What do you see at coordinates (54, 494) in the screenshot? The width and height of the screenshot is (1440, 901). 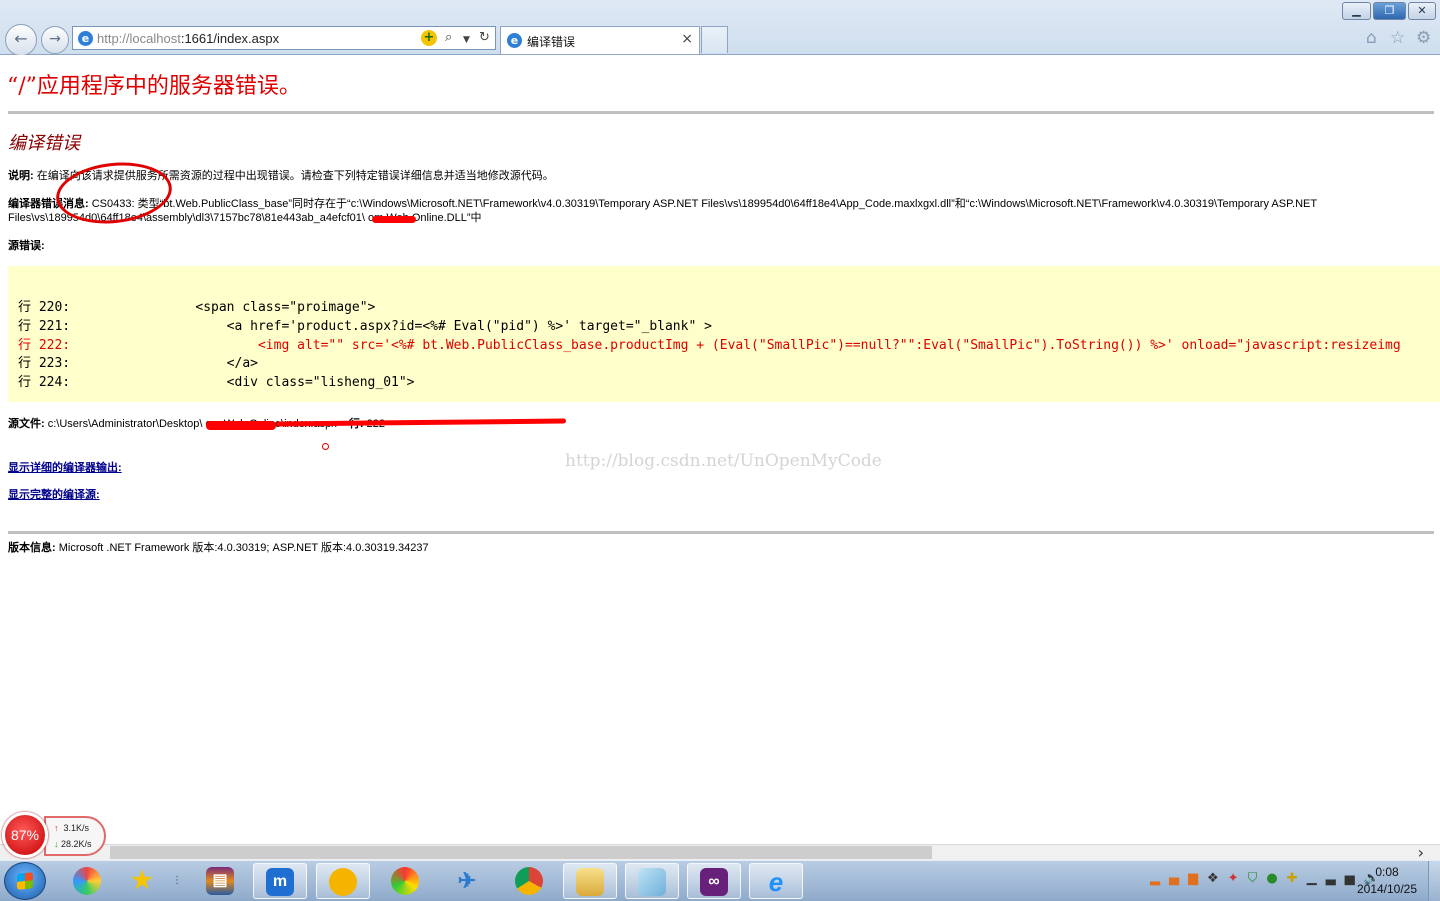 I see `show-full-source-link: 显示完整的编译源:` at bounding box center [54, 494].